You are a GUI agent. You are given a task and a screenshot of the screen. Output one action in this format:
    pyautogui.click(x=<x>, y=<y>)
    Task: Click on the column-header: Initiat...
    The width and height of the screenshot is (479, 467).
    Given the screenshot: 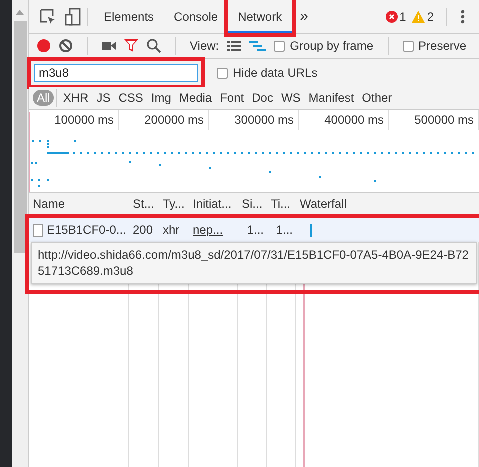 What is the action you would take?
    pyautogui.click(x=213, y=204)
    